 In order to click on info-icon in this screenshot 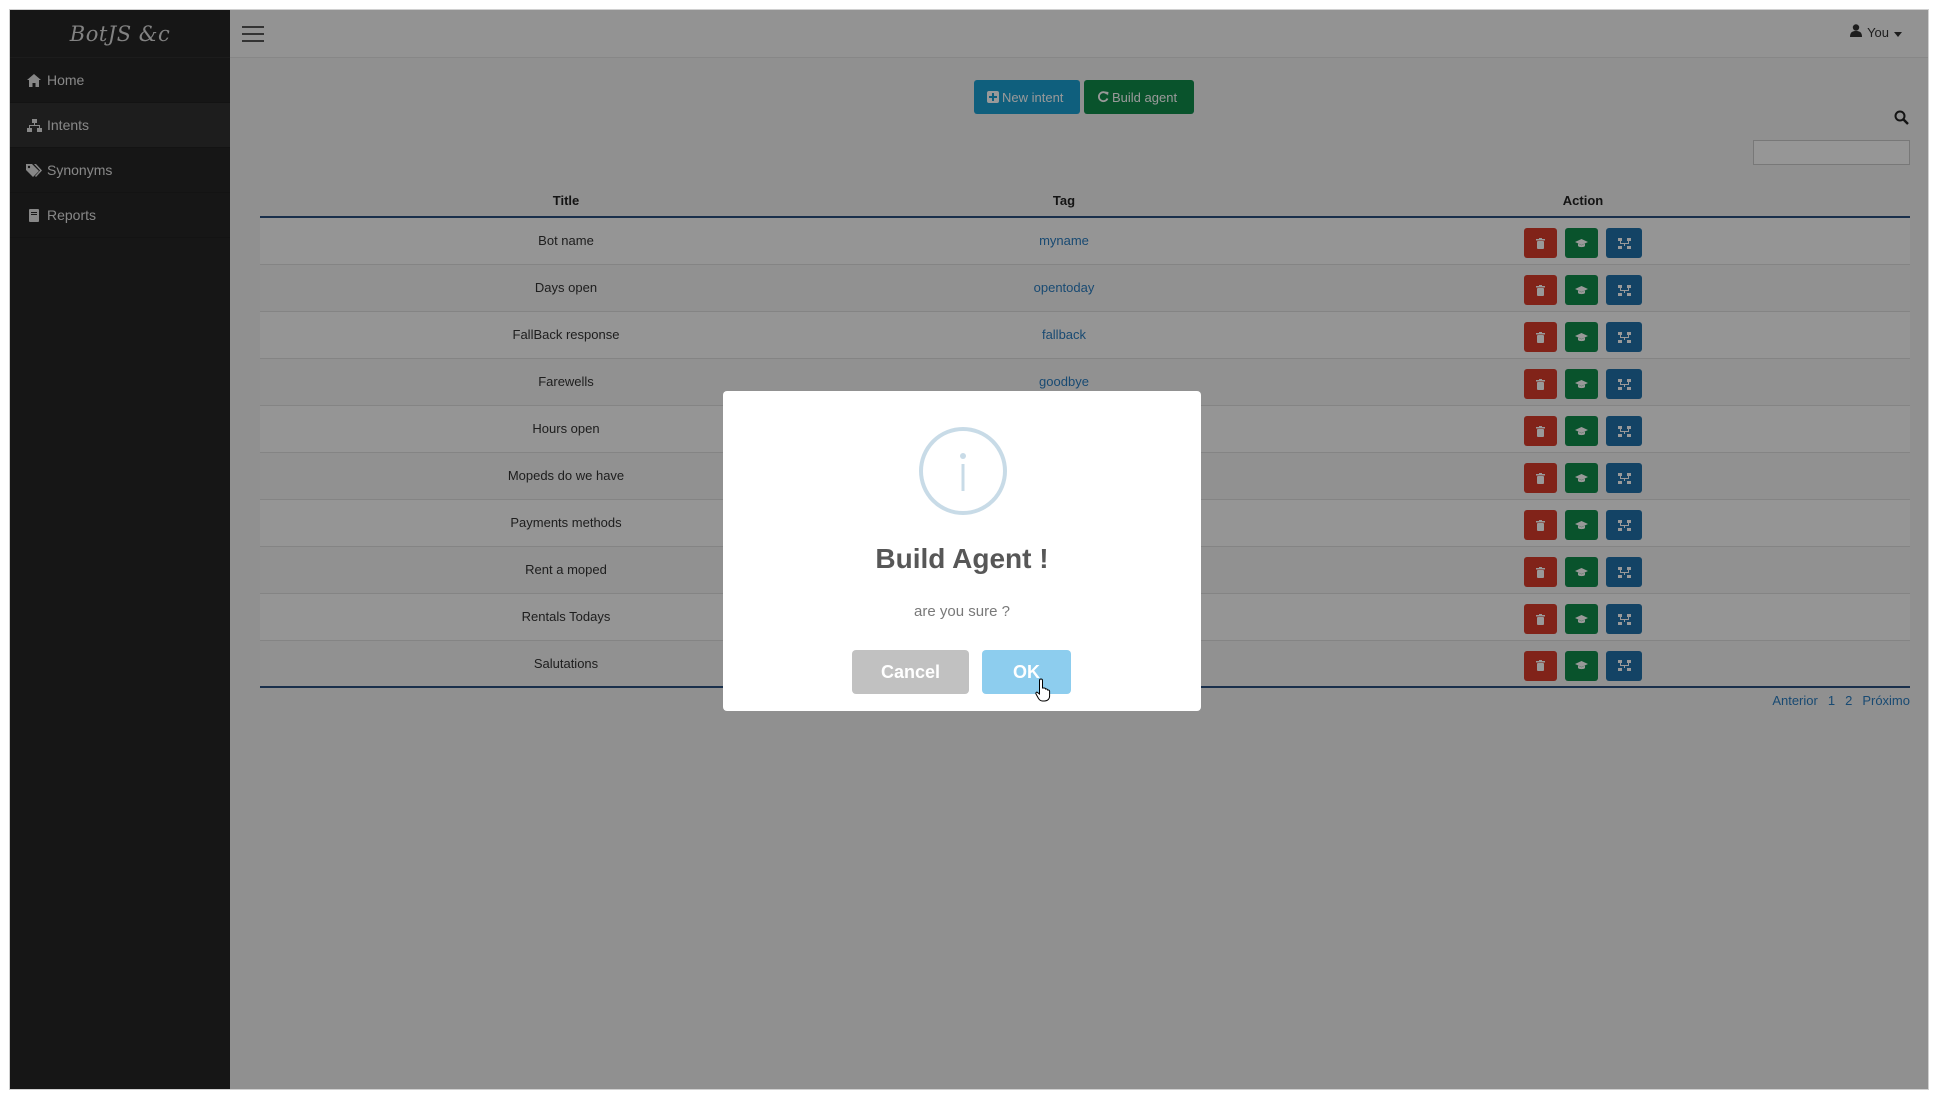, I will do `click(963, 471)`.